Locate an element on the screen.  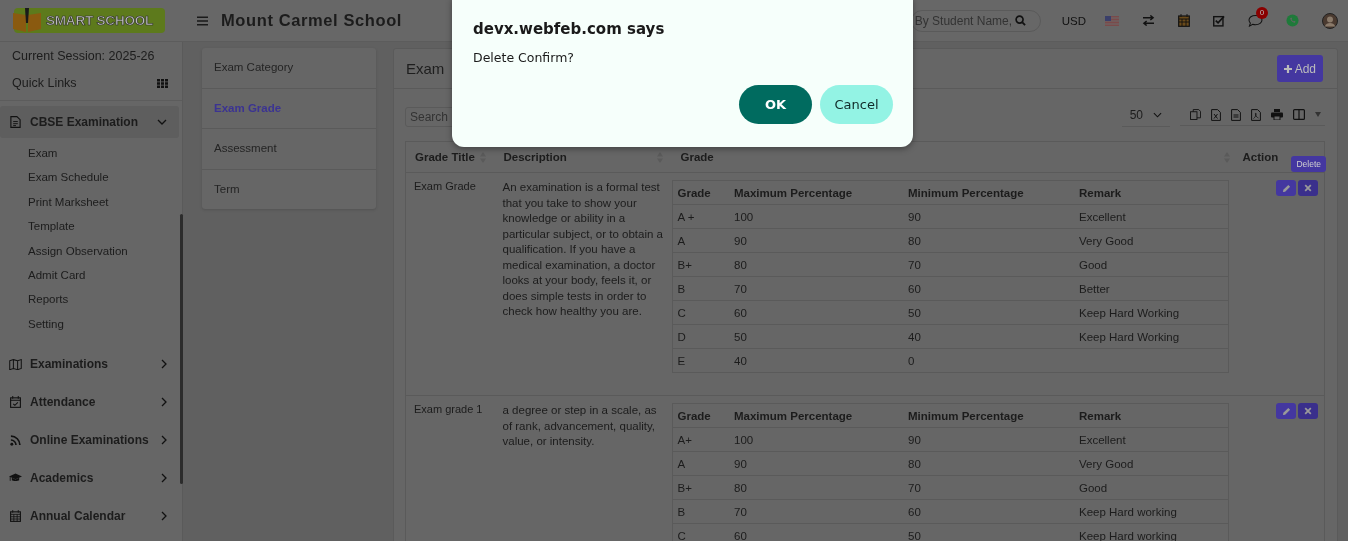
page-size-select: 50 is located at coordinates (1145, 117).